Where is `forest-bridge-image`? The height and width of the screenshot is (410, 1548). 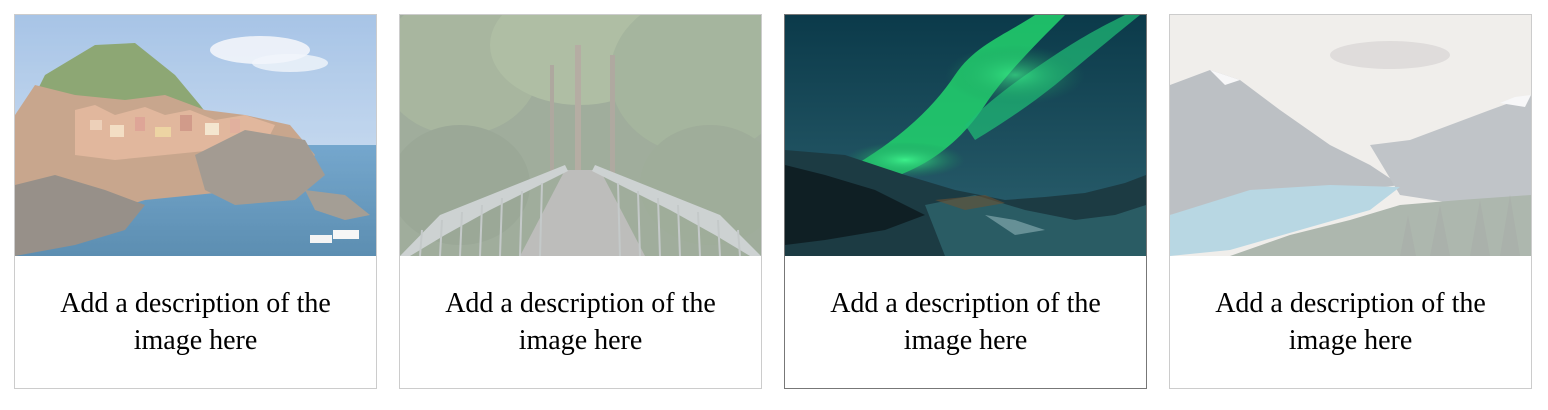 forest-bridge-image is located at coordinates (580, 135).